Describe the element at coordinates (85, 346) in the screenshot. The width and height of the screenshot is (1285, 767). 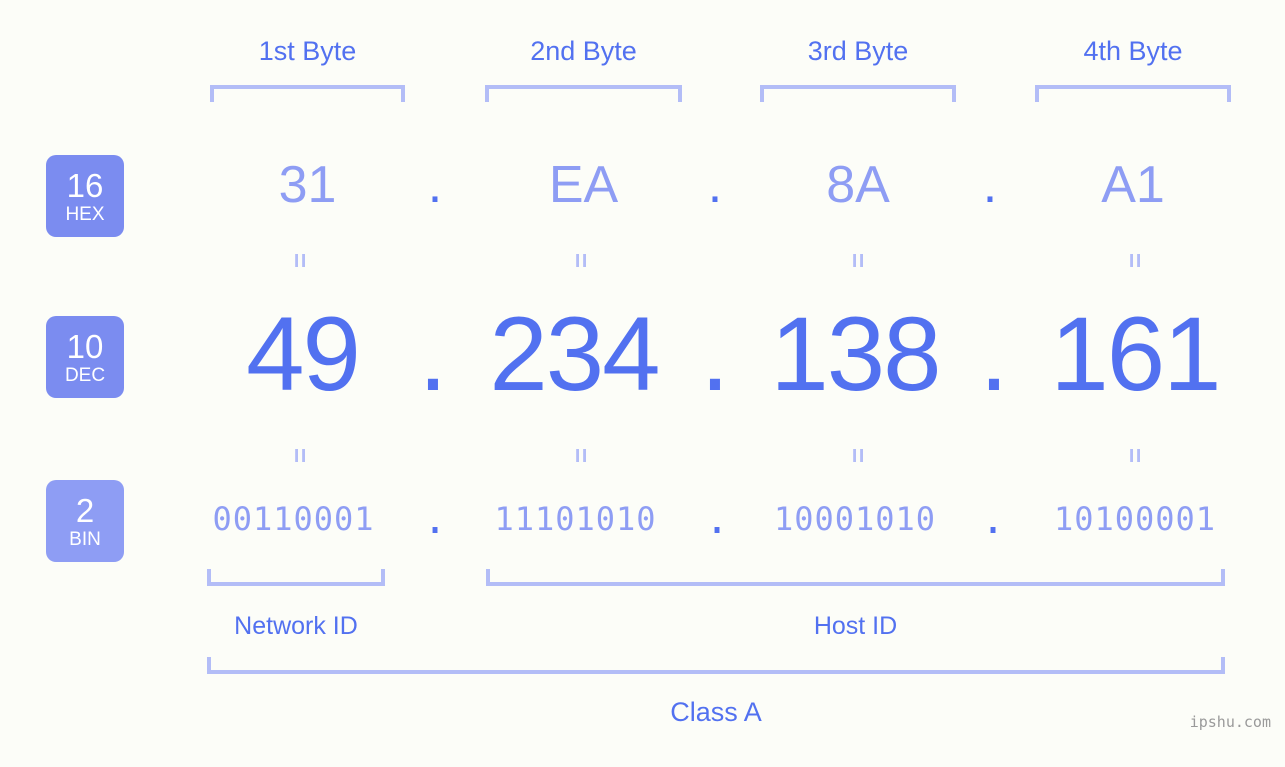
I see `base-badge-dec-number: 10` at that location.